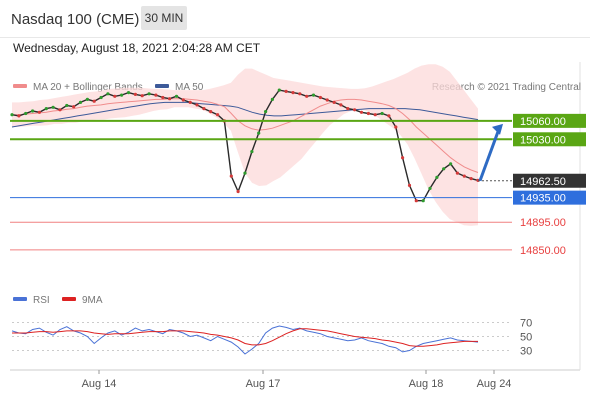  Describe the element at coordinates (41, 300) in the screenshot. I see `rsi-legend-label: RSI` at that location.